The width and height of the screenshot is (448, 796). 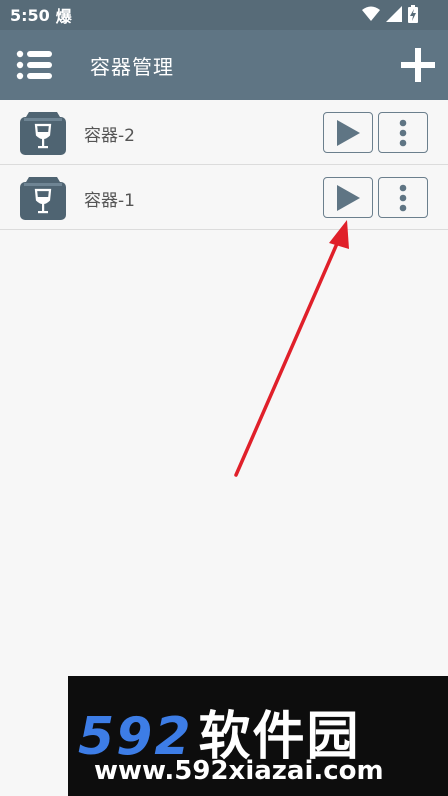 I want to click on plus-icon, so click(x=418, y=65).